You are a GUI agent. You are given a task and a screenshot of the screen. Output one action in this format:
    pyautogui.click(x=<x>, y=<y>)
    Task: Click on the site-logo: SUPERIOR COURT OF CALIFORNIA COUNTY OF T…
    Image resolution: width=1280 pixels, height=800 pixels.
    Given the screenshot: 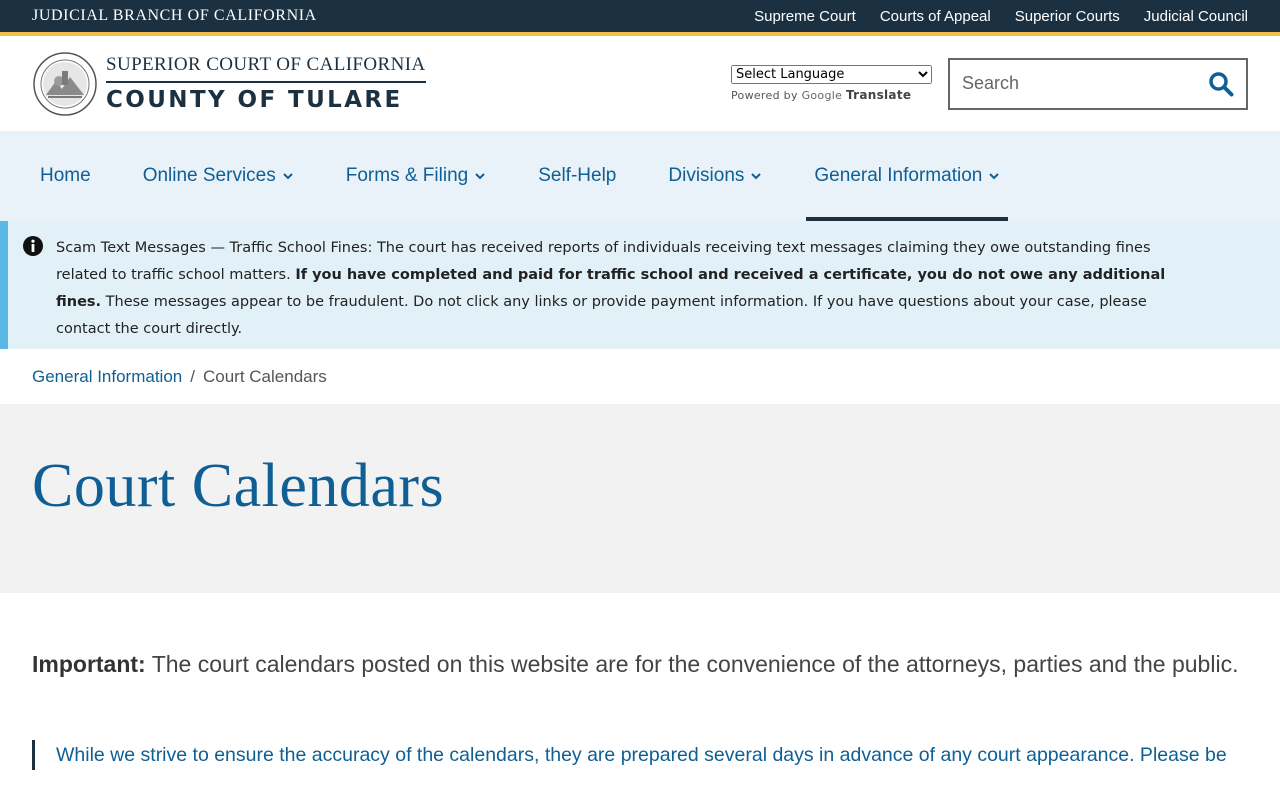 What is the action you would take?
    pyautogui.click(x=229, y=84)
    